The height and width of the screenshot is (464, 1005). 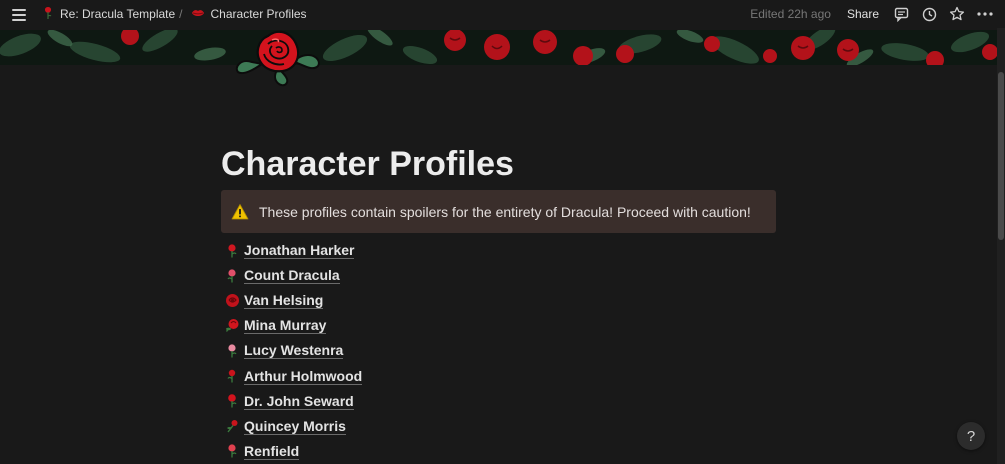 What do you see at coordinates (299, 401) in the screenshot?
I see `character-link-dr-john-seward: Dr. John Seward` at bounding box center [299, 401].